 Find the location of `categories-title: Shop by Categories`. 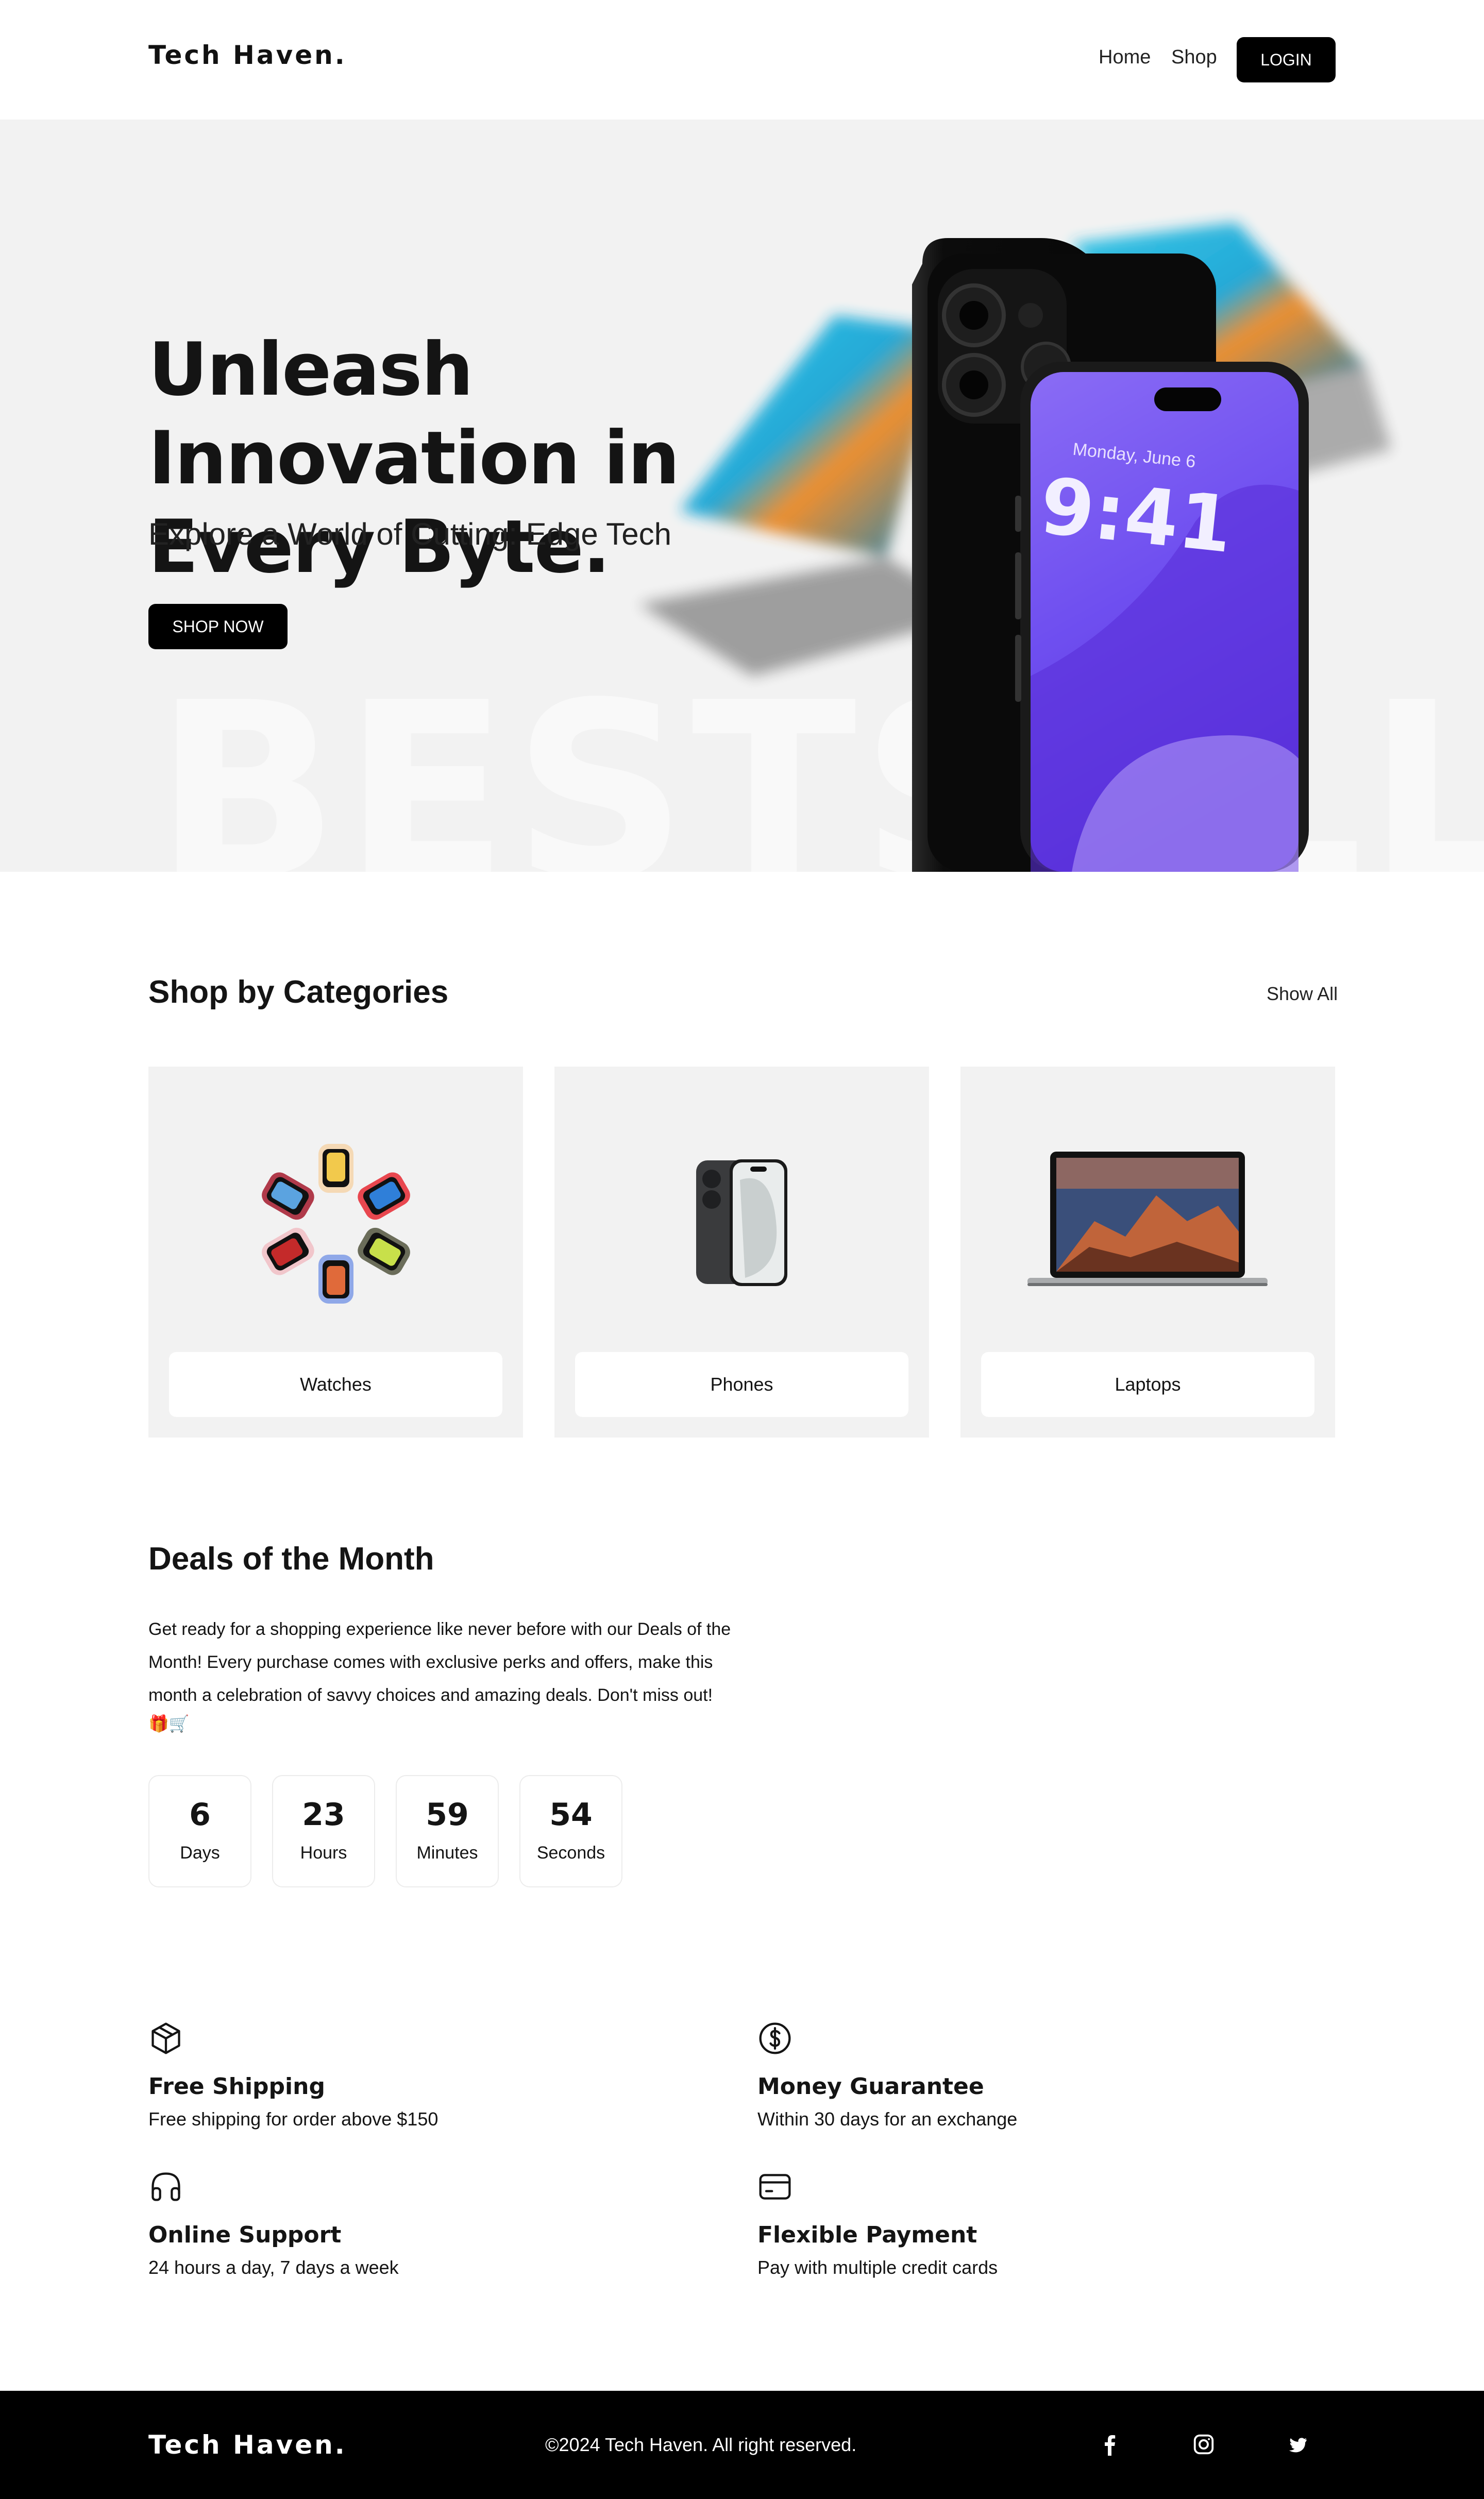

categories-title: Shop by Categories is located at coordinates (298, 992).